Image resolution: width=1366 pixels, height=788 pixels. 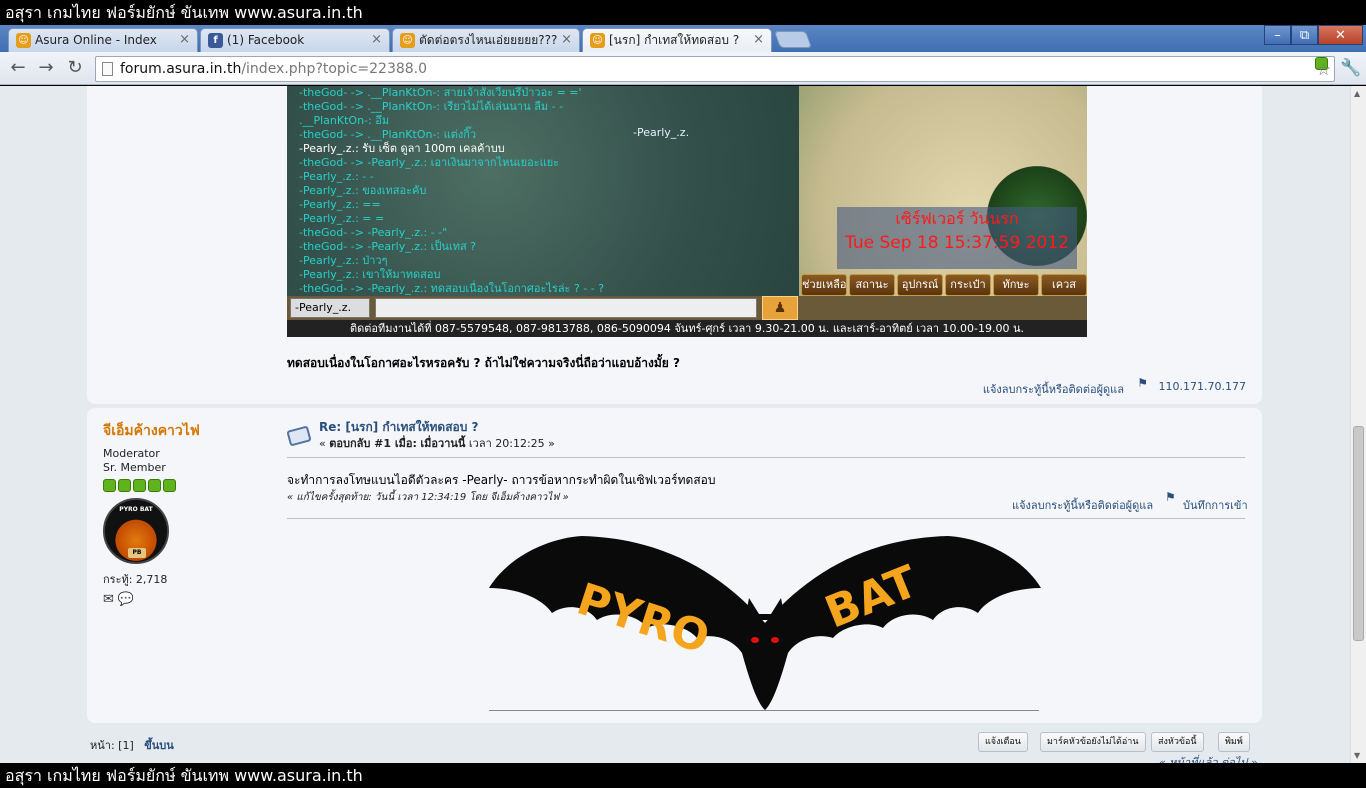 I want to click on close-window-button: ✕, so click(x=1340, y=35).